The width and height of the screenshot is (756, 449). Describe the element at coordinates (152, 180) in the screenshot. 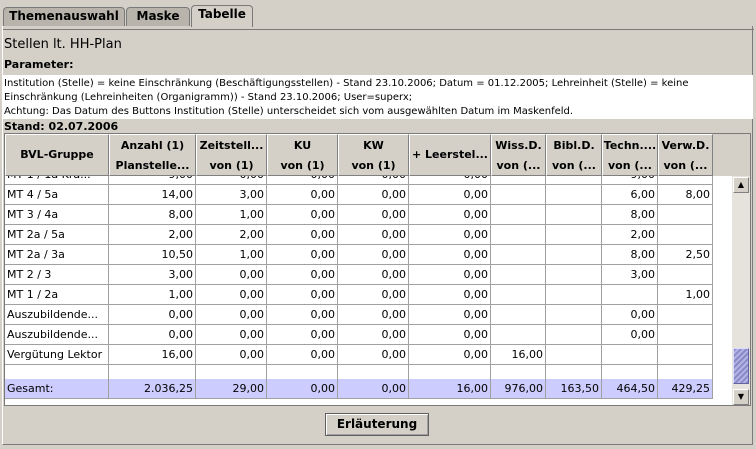

I see `cell-anzahl: 9,00` at that location.